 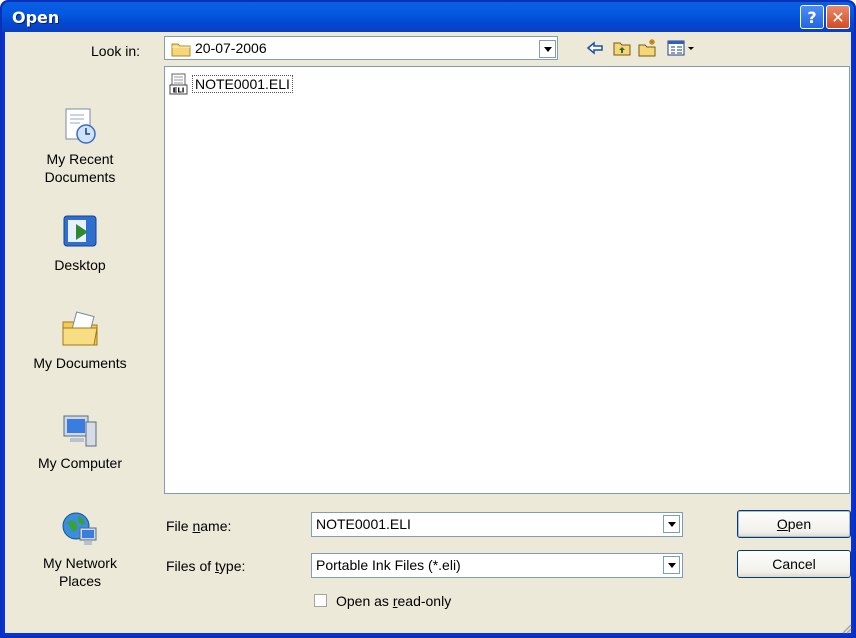 What do you see at coordinates (80, 177) in the screenshot?
I see `place-label: Documents` at bounding box center [80, 177].